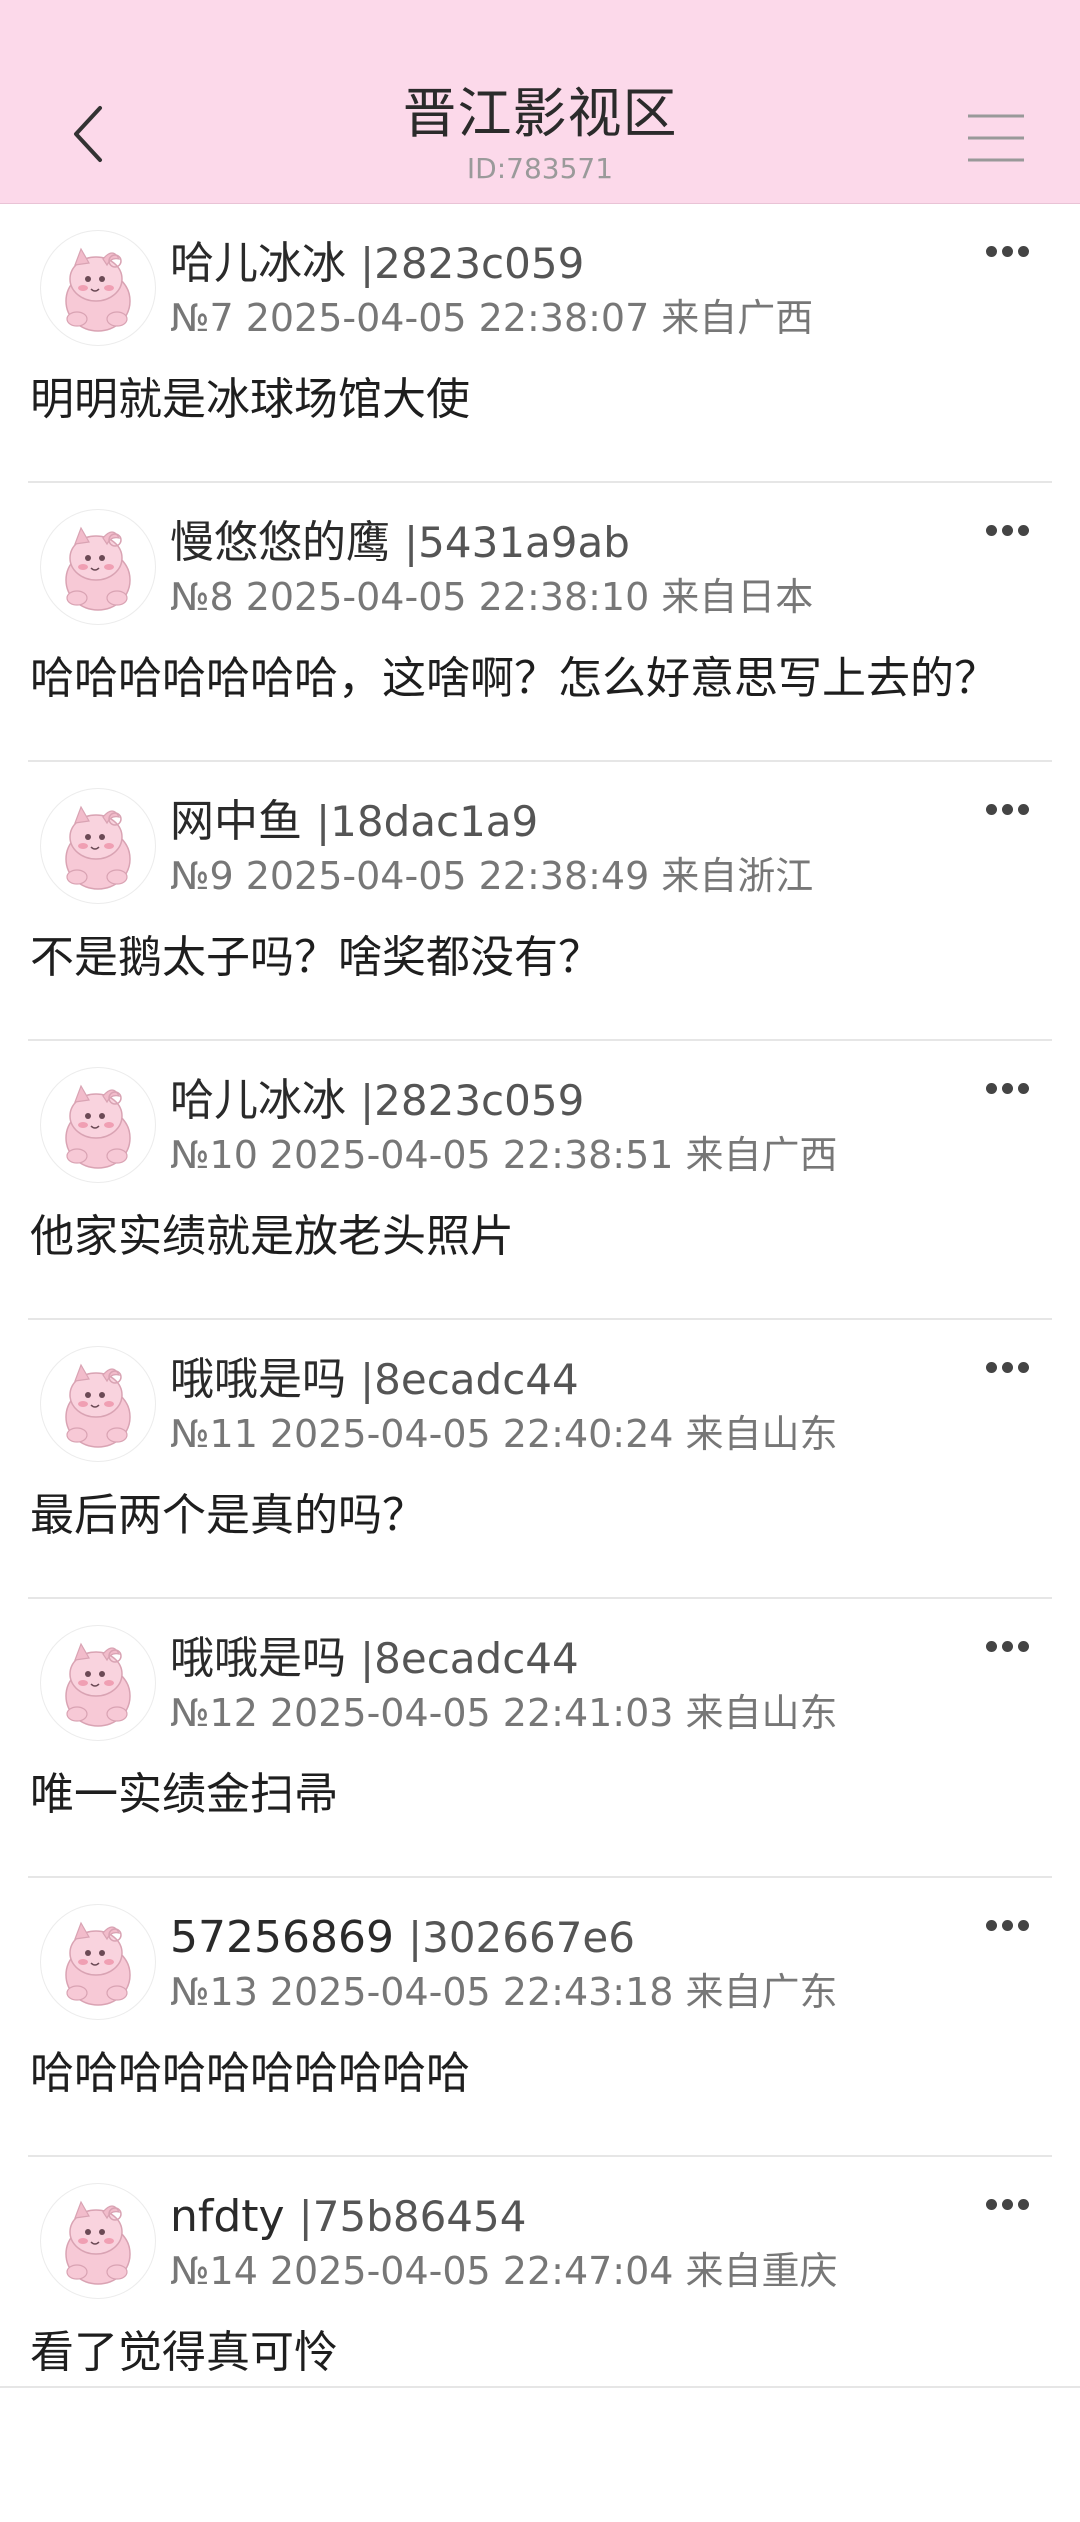 The image size is (1080, 2522). Describe the element at coordinates (202, 876) in the screenshot. I see `floor-number: №9` at that location.